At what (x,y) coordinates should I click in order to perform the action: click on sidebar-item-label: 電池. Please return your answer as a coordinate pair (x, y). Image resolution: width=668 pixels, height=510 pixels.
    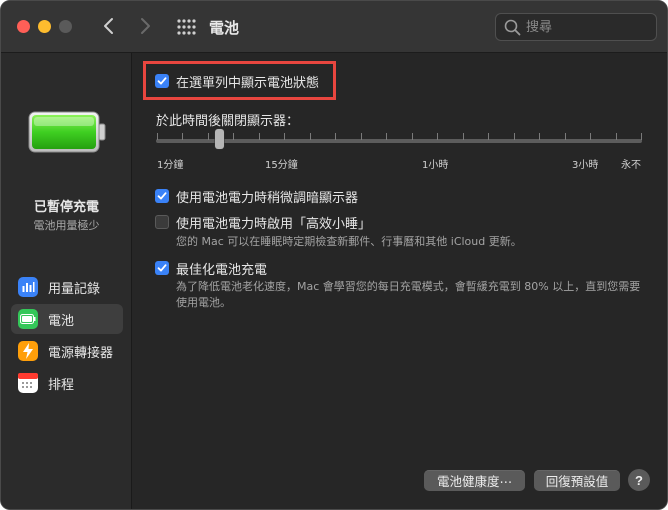
    Looking at the image, I should click on (61, 321).